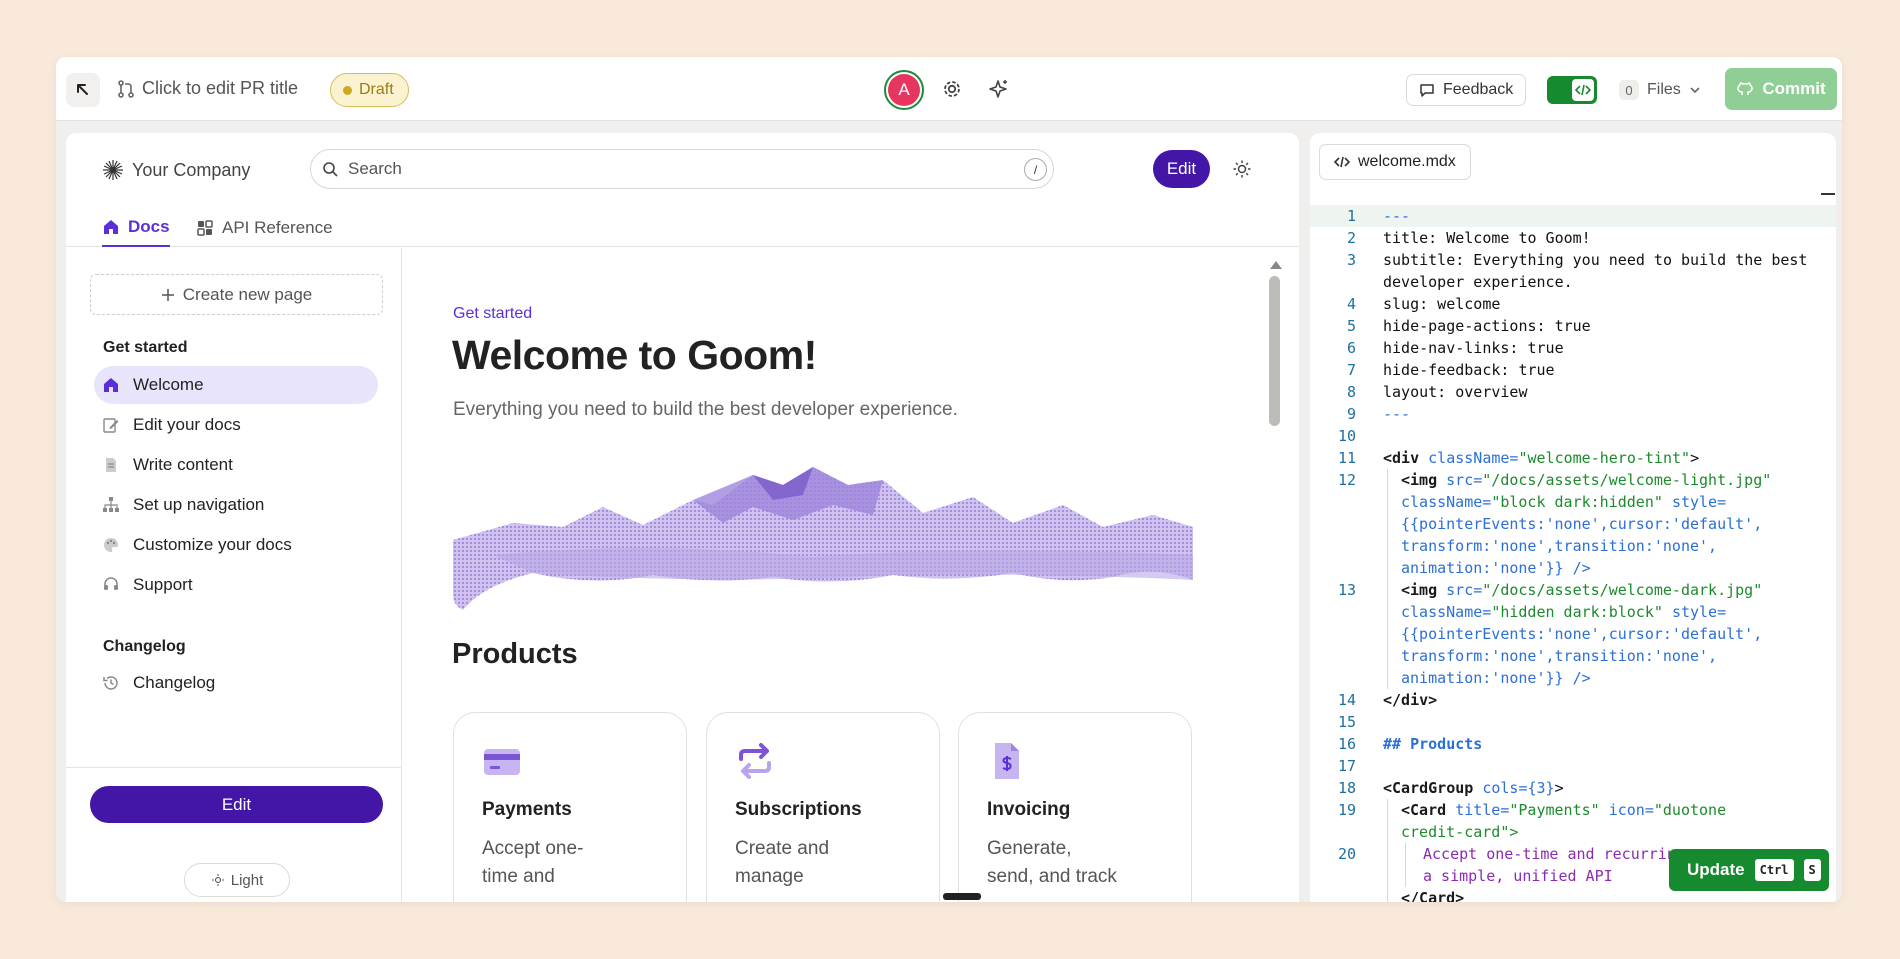 Image resolution: width=1900 pixels, height=959 pixels. Describe the element at coordinates (1450, 370) in the screenshot. I see `code-line: 7 hide-feedback: true` at that location.